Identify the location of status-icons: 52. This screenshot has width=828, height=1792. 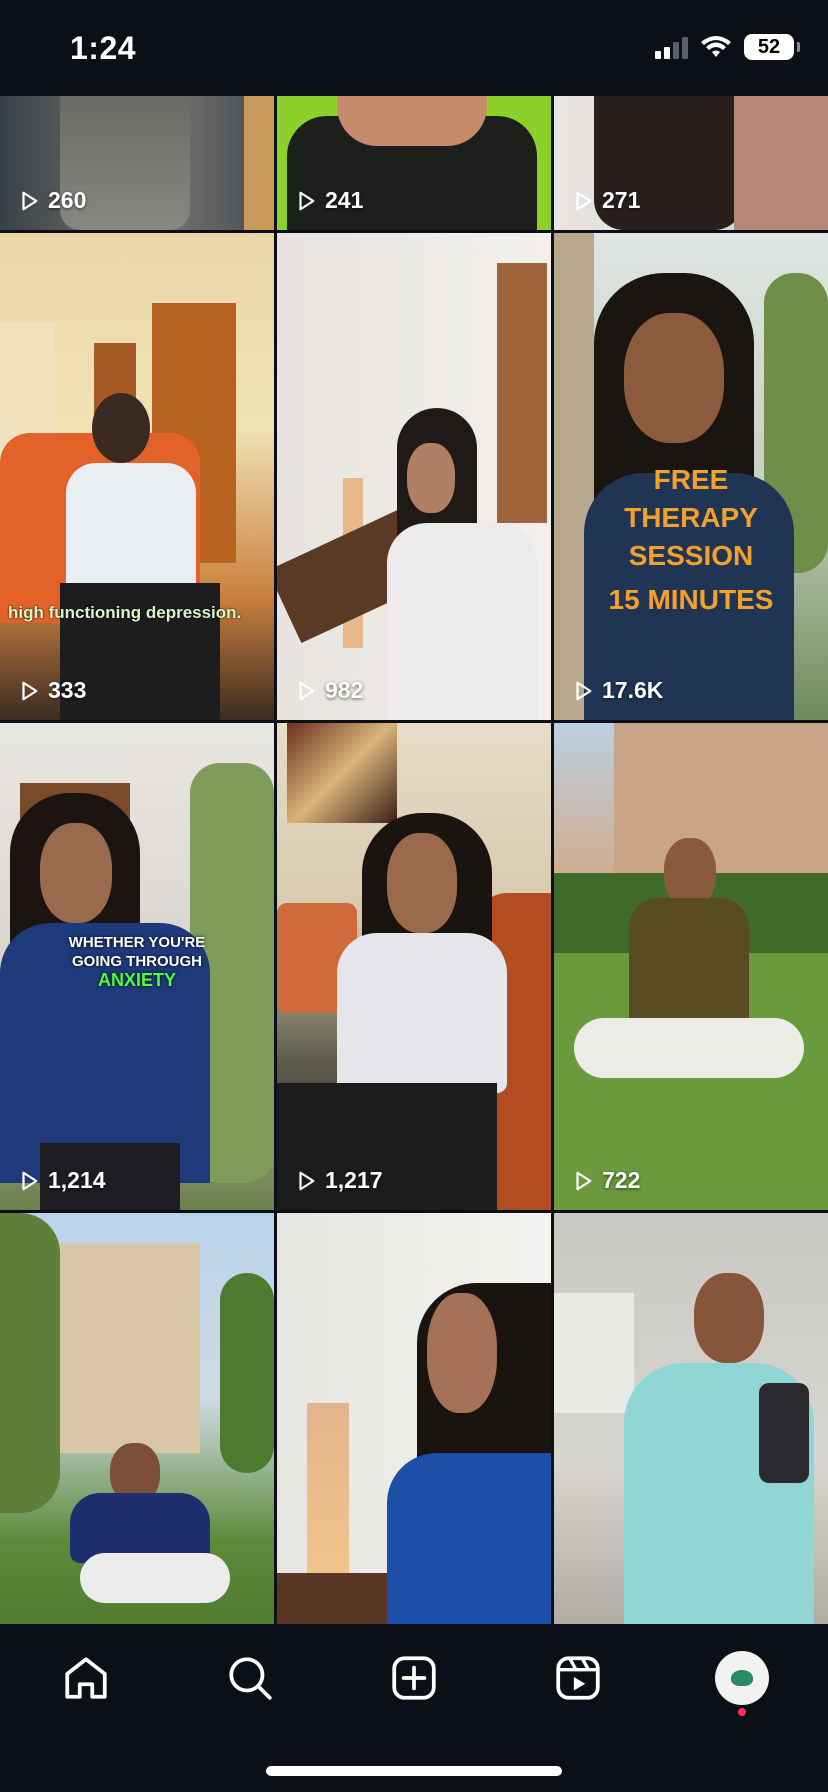
(727, 47).